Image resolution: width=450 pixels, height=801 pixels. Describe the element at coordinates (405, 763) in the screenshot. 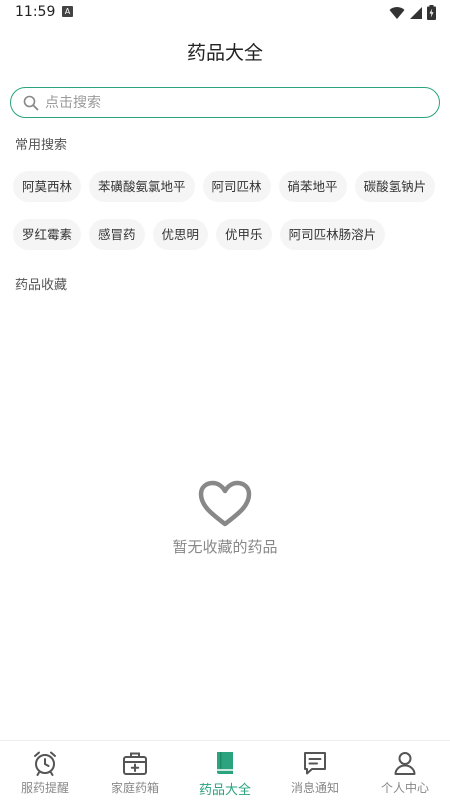

I see `user-icon` at that location.